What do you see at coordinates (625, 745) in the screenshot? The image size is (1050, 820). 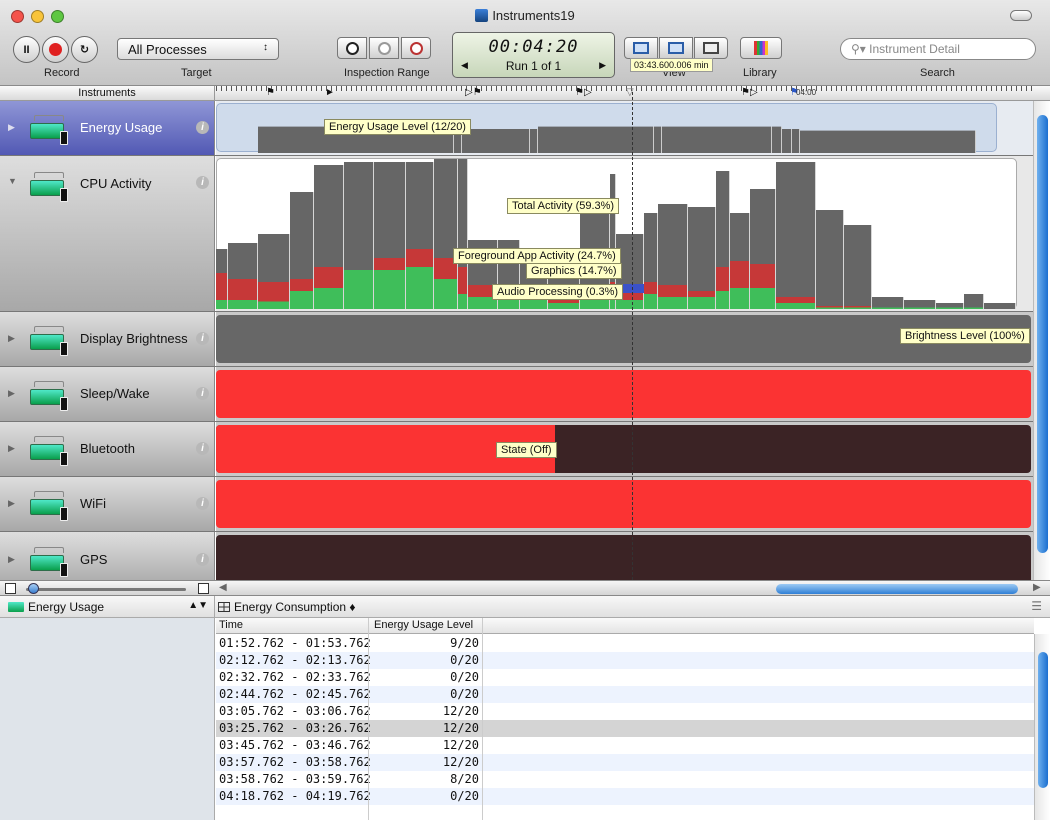 I see `table-row: 03:45.762 - 03:46.762 12/20` at bounding box center [625, 745].